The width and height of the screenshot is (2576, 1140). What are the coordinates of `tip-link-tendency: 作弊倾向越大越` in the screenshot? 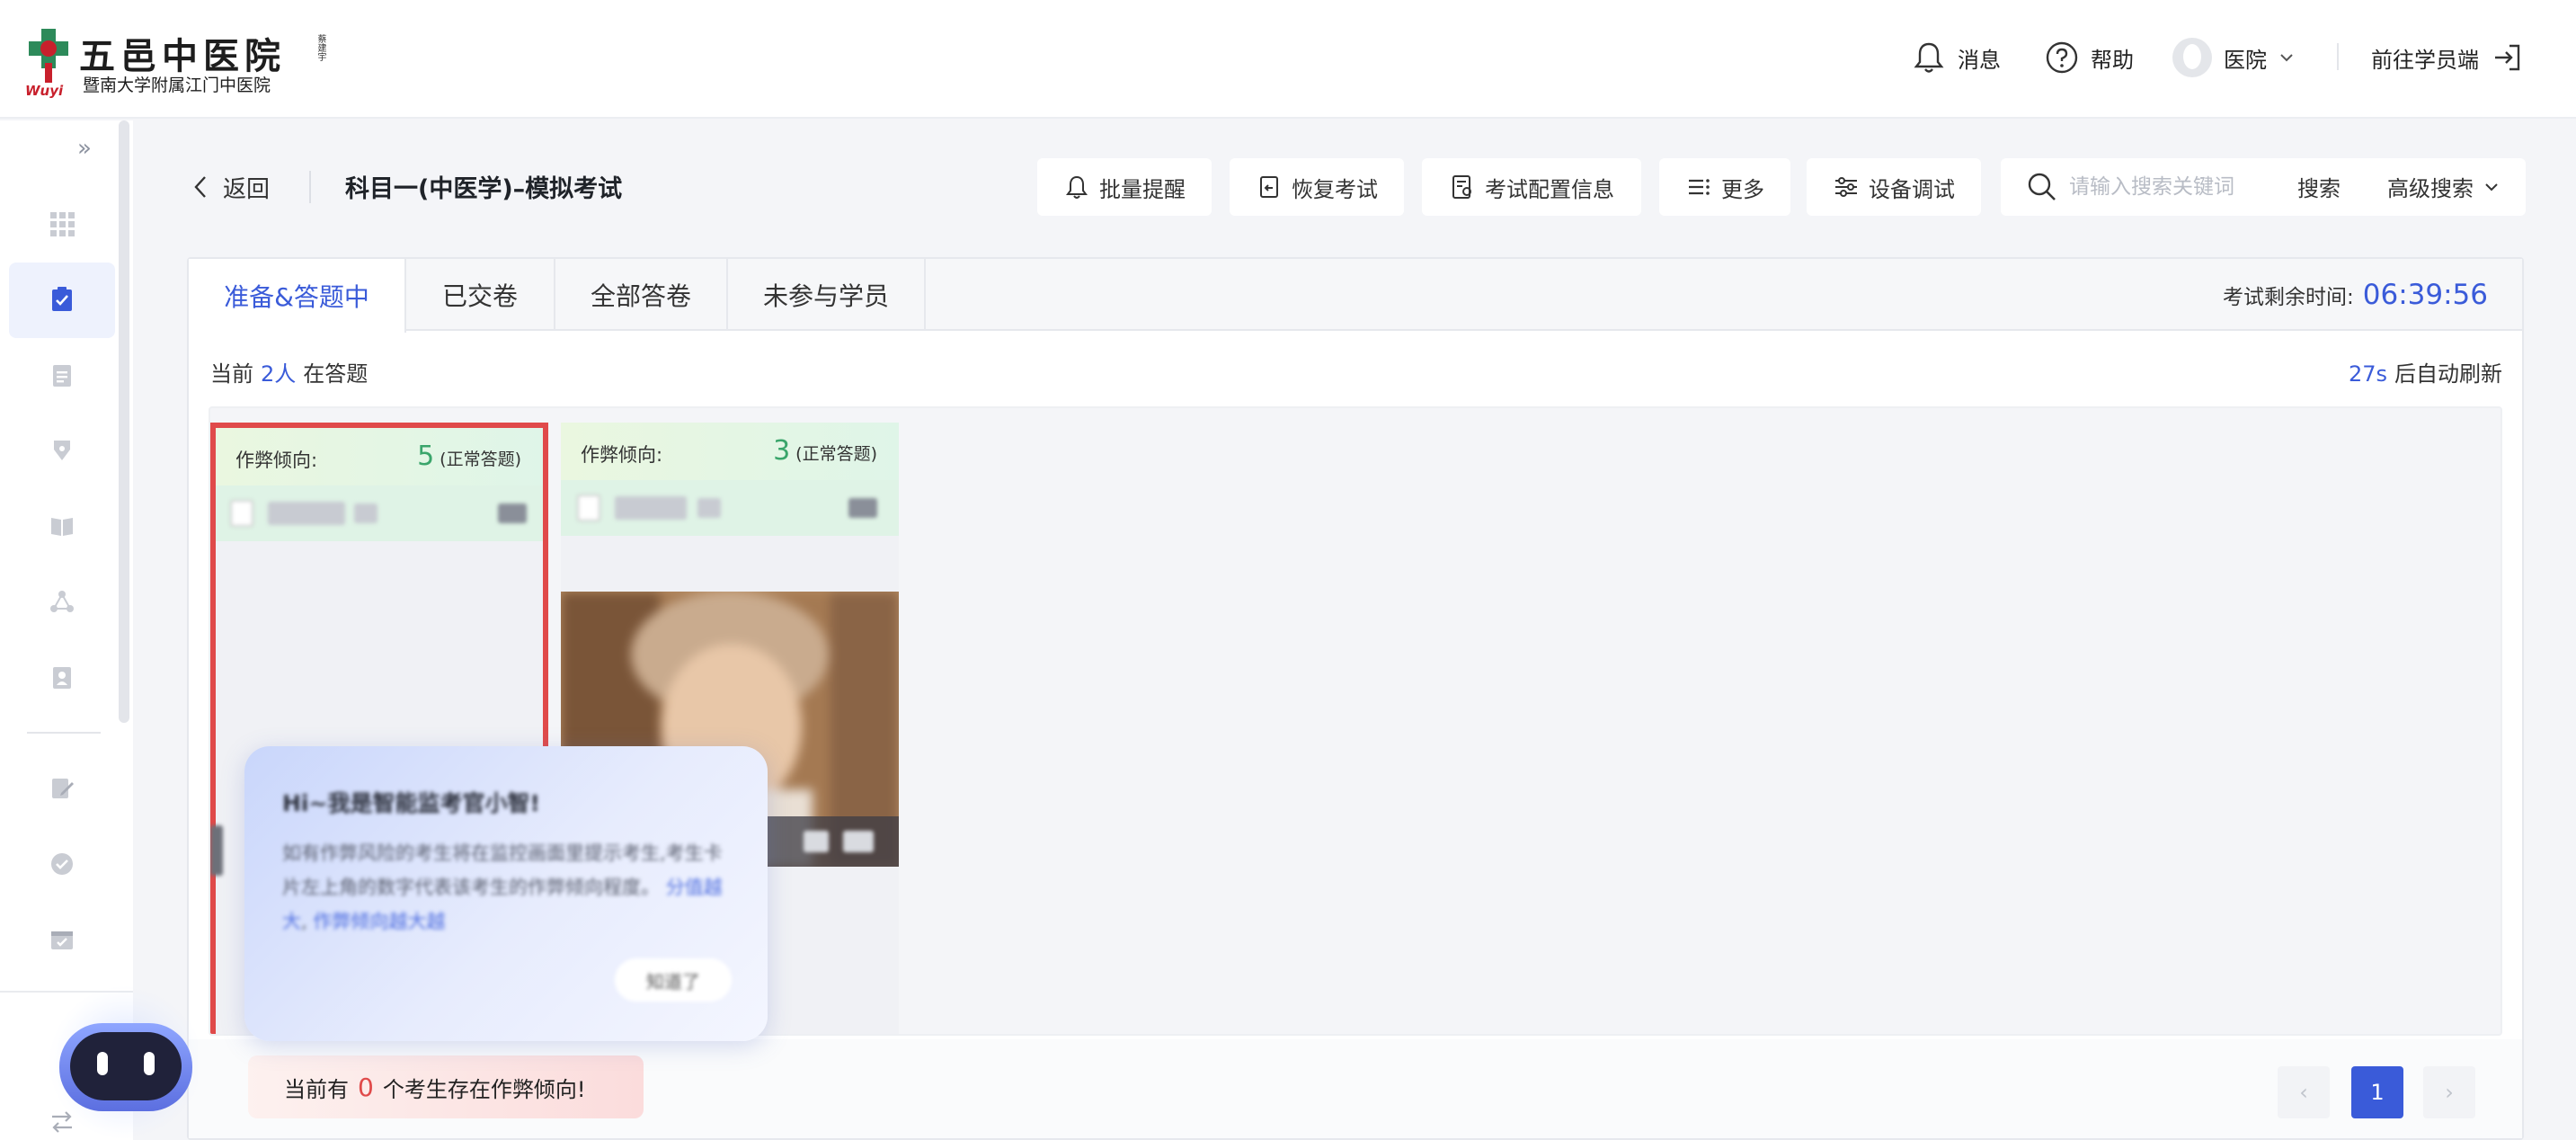 It's located at (379, 921).